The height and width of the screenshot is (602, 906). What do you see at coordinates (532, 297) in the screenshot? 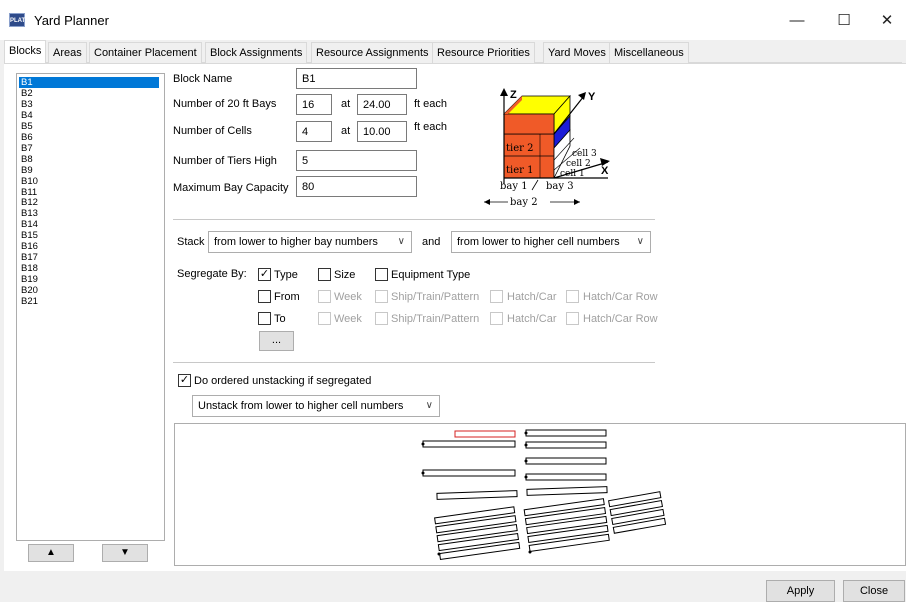
I see `from-hatch-car-label: Hatch/Car` at bounding box center [532, 297].